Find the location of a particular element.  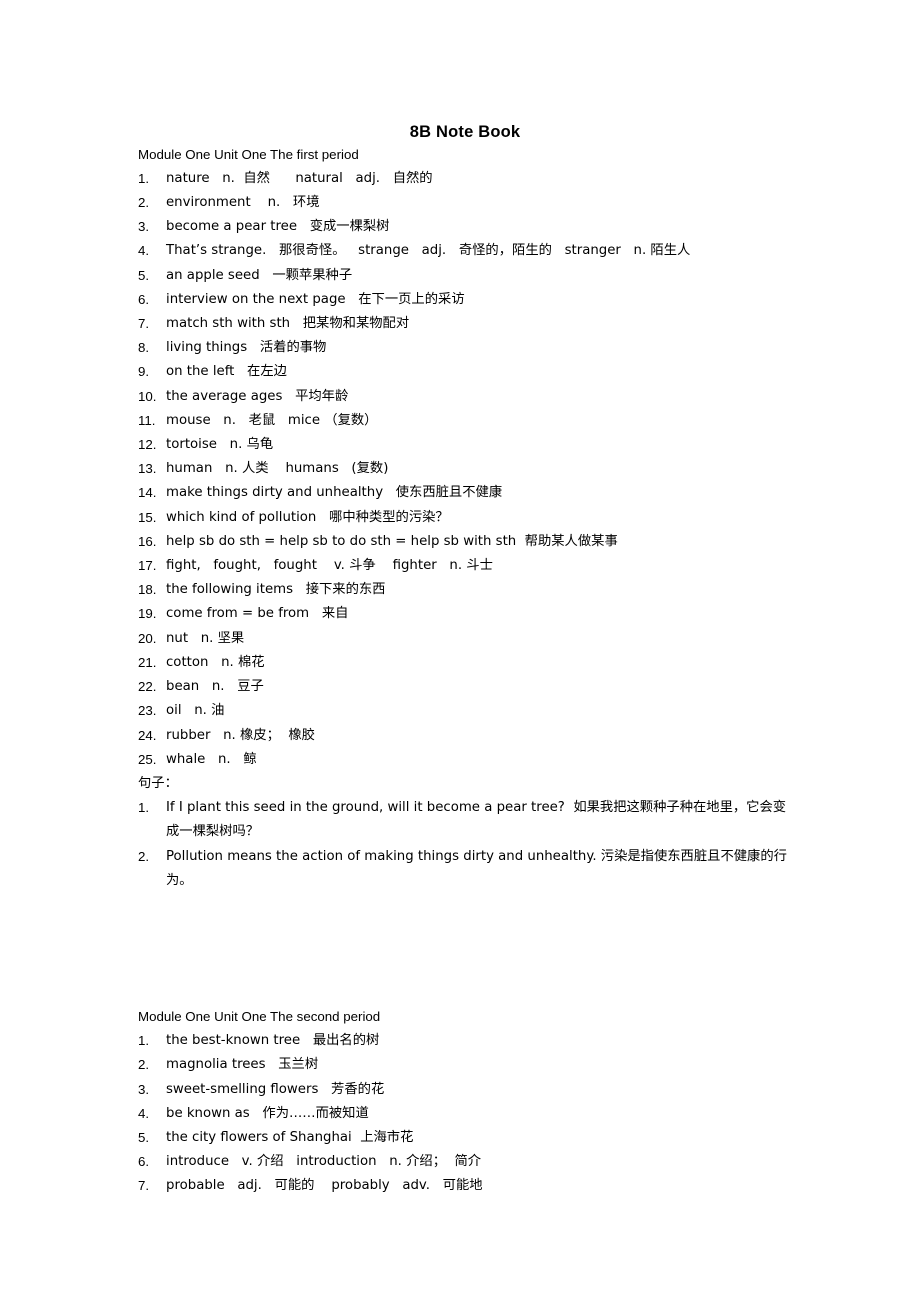

list-item: 3. sweet-smelling flowers 芳香的花 is located at coordinates (465, 1090).